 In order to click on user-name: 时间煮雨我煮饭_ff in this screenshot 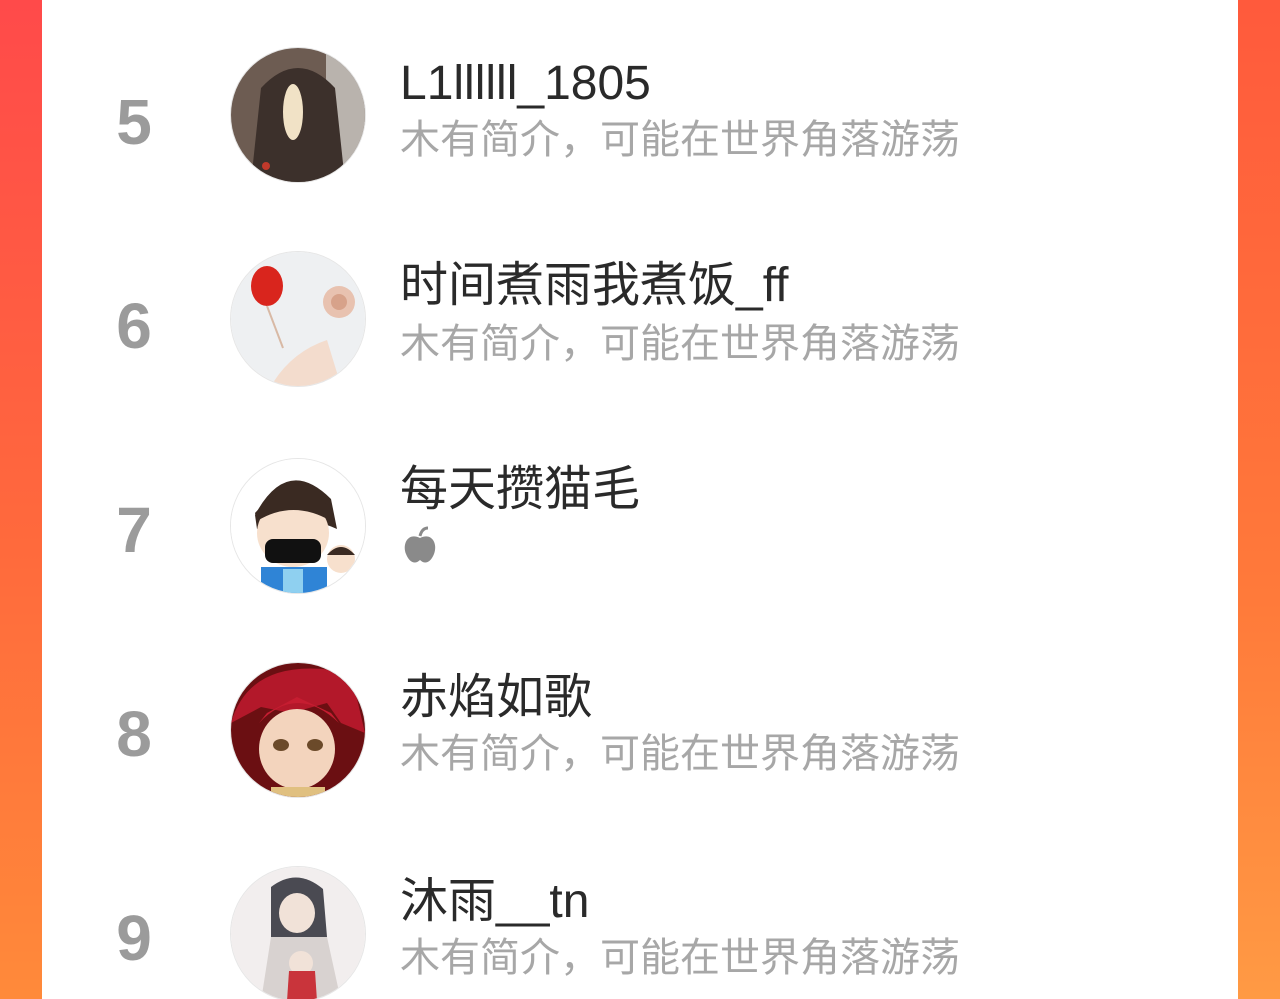, I will do `click(594, 286)`.